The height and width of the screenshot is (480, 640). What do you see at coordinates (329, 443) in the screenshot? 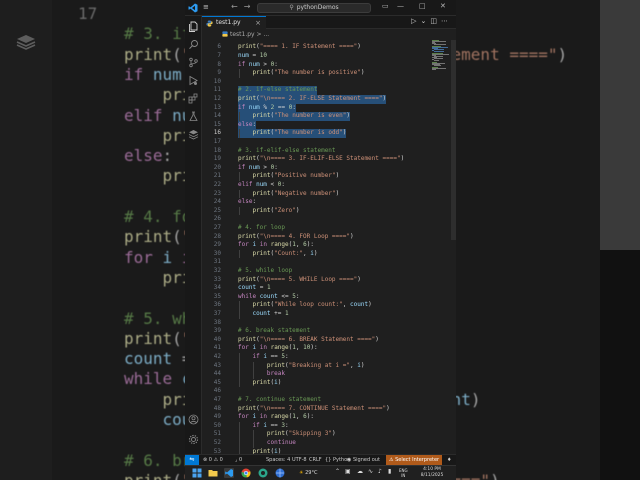
I see `code-line: 52 continue` at bounding box center [329, 443].